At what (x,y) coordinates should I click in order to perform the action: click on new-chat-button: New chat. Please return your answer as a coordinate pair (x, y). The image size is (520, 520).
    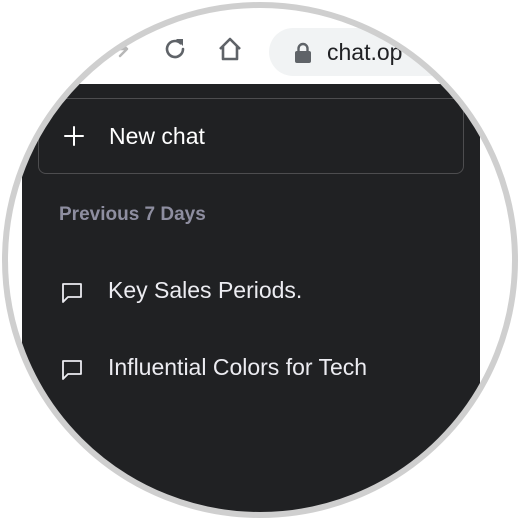
    Looking at the image, I should click on (251, 136).